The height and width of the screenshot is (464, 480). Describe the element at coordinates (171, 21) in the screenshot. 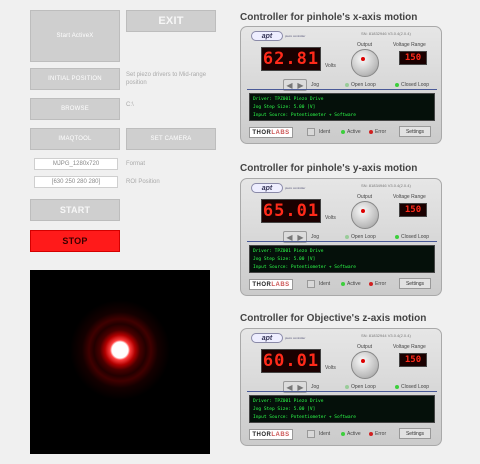

I see `exit-button: EXIT` at that location.